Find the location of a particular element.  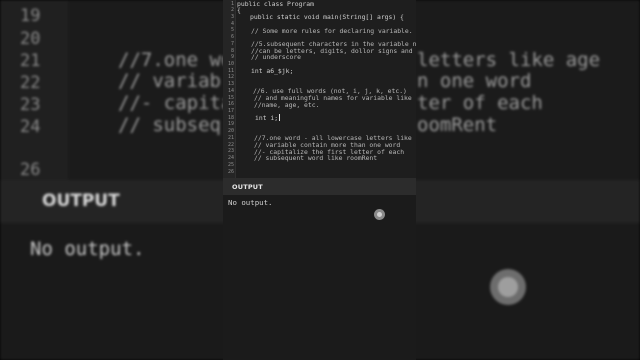

line-number: 13 is located at coordinates (230, 84).